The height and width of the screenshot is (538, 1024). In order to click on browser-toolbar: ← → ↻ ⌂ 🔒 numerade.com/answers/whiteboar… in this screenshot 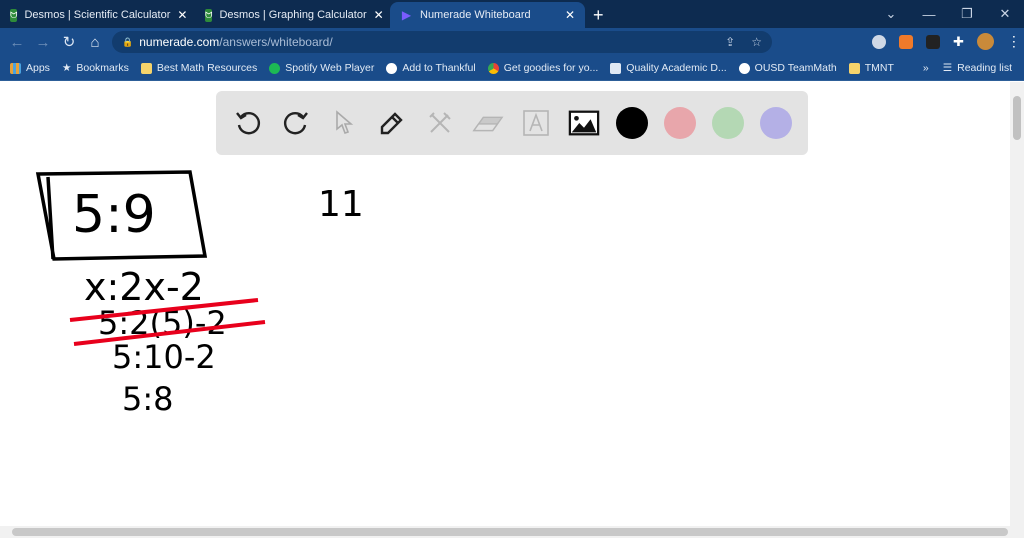, I will do `click(512, 42)`.